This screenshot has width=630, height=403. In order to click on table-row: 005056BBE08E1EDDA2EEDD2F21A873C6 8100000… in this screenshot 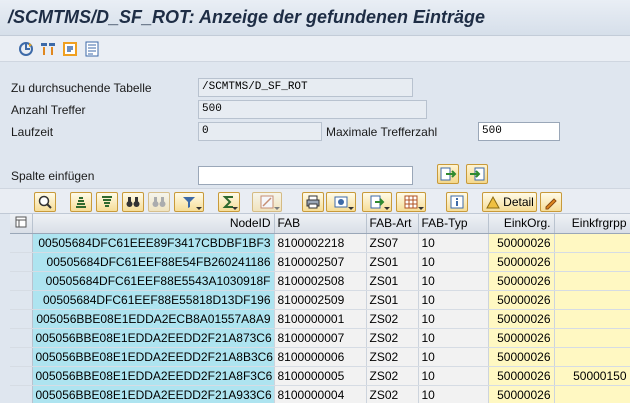, I will do `click(320, 338)`.